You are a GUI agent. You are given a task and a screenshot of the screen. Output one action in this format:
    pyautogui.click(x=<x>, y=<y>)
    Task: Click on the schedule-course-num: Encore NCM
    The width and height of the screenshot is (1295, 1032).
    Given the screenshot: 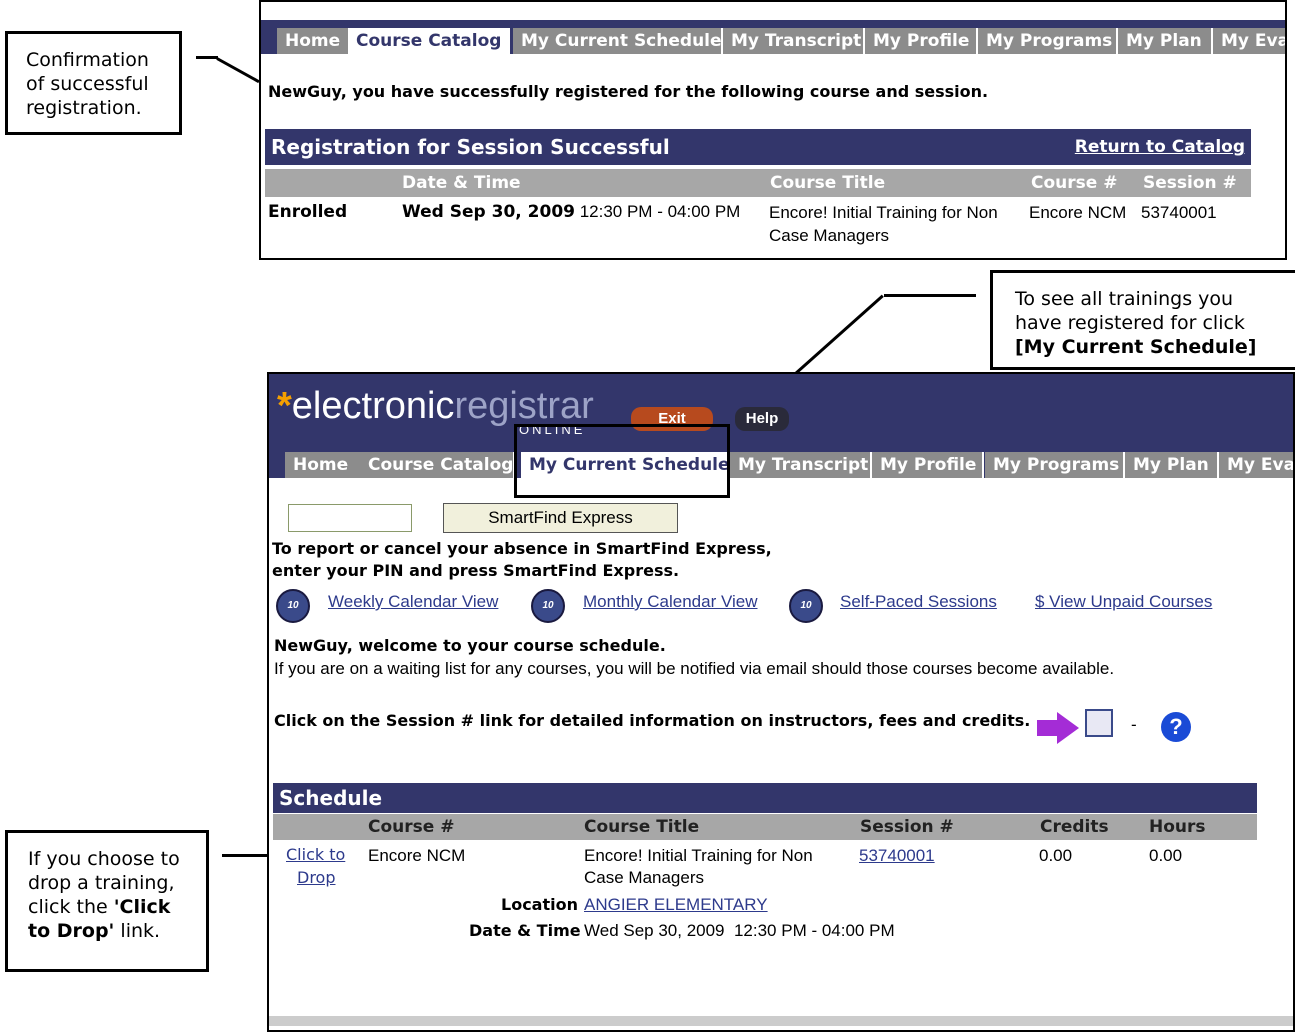 What is the action you would take?
    pyautogui.click(x=417, y=855)
    